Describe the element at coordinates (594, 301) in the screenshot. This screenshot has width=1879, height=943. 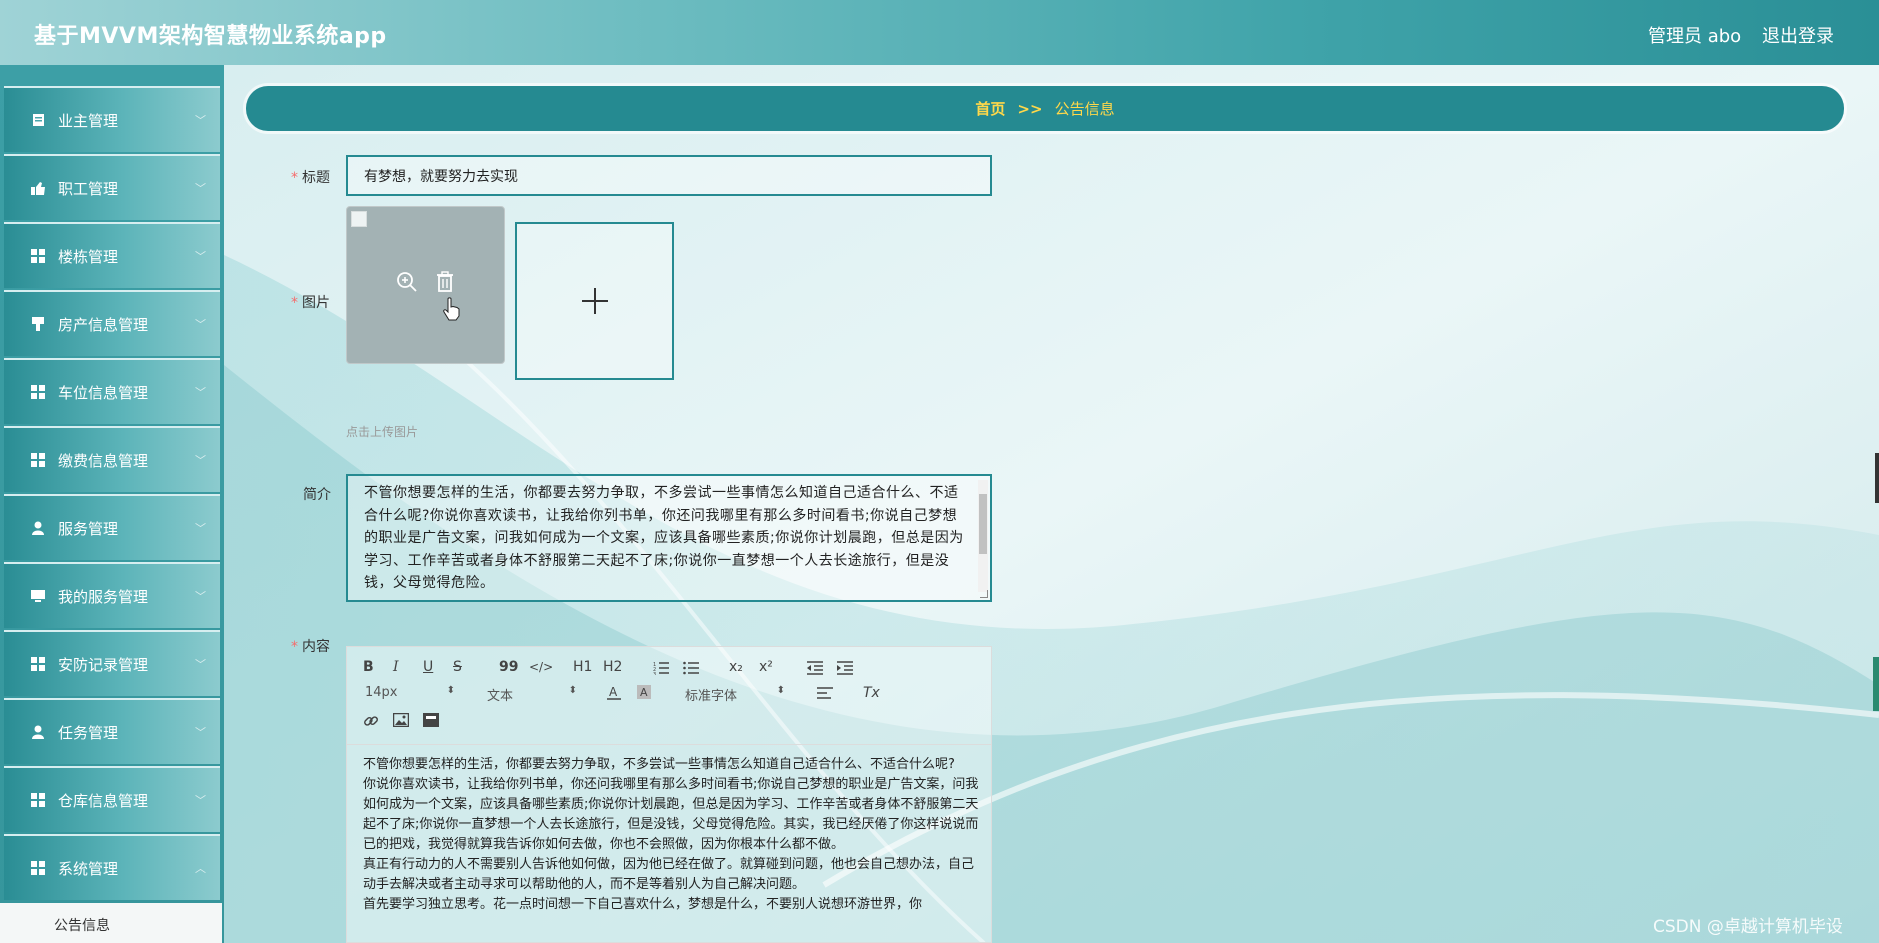
I see `image-upload-button` at that location.